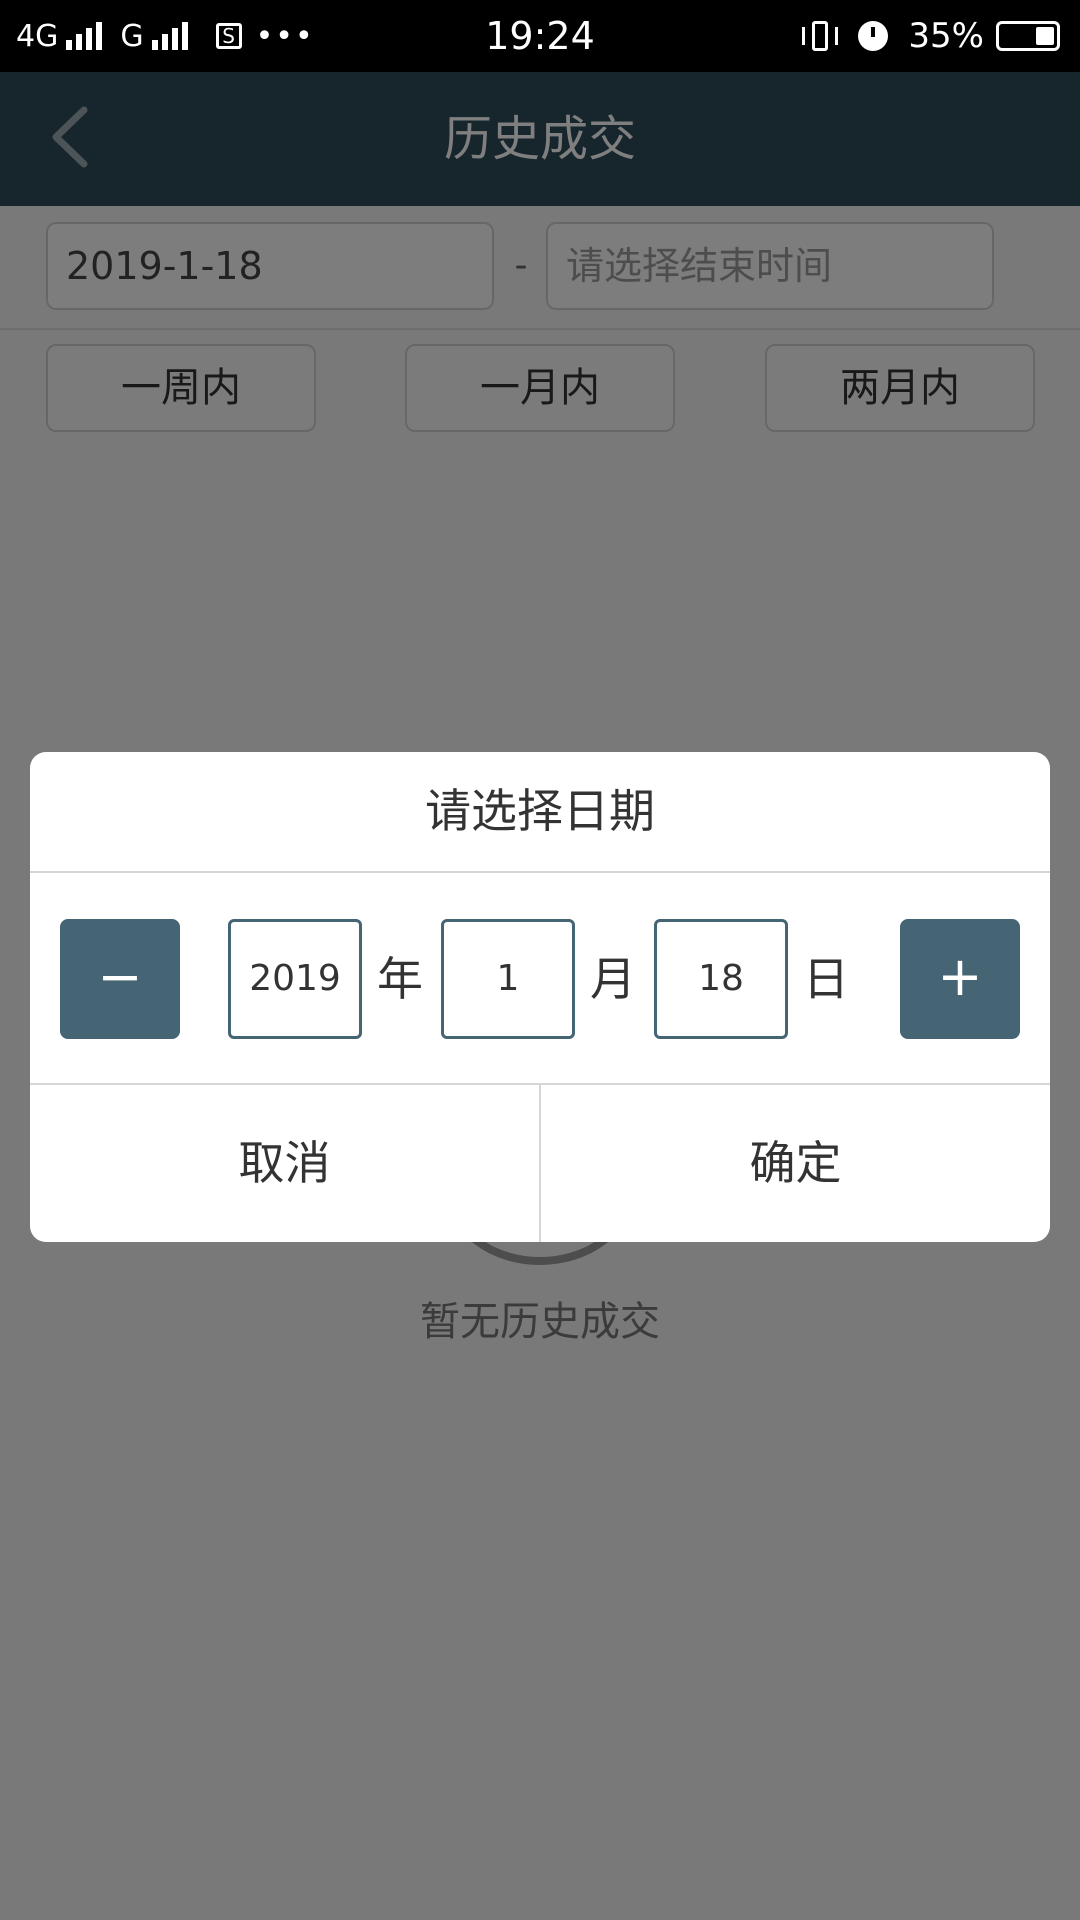 Image resolution: width=1080 pixels, height=1920 pixels. Describe the element at coordinates (721, 979) in the screenshot. I see `day-field: 18` at that location.